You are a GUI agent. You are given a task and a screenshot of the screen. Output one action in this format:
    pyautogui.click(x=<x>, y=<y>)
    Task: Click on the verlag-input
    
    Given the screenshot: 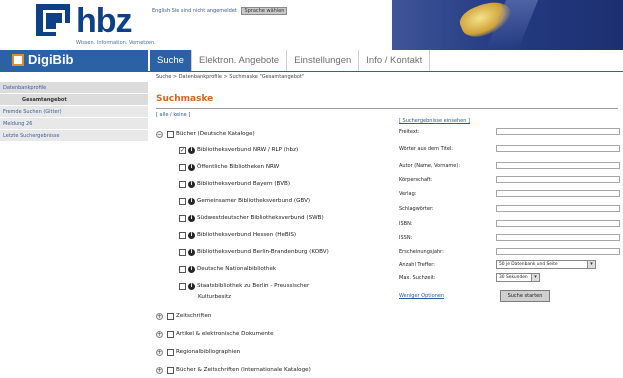 What is the action you would take?
    pyautogui.click(x=558, y=193)
    